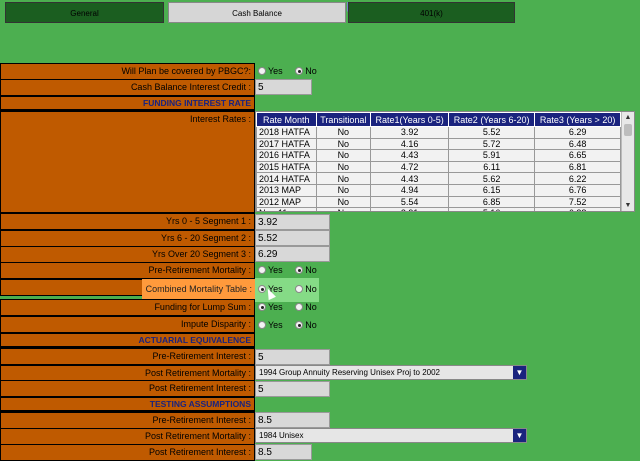 The image size is (640, 461). What do you see at coordinates (628, 205) in the screenshot?
I see `scroll-down-icon: ▼` at bounding box center [628, 205].